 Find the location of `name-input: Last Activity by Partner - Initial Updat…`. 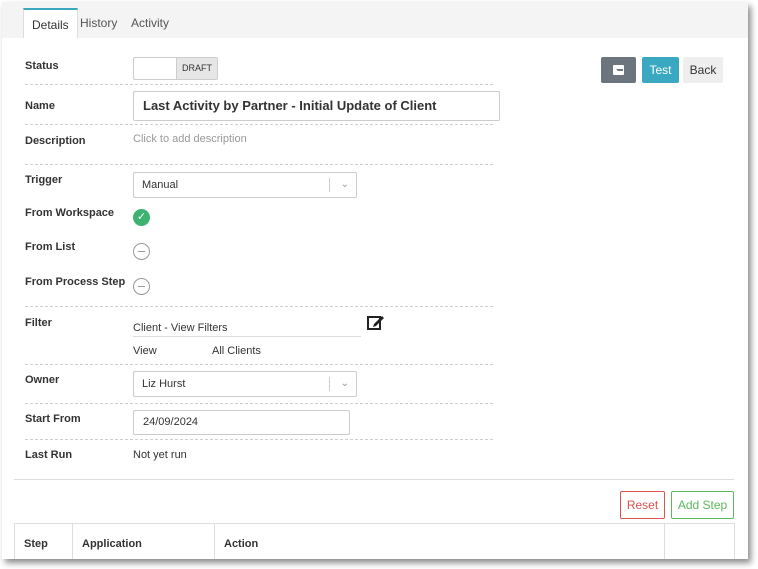

name-input: Last Activity by Partner - Initial Updat… is located at coordinates (316, 106).